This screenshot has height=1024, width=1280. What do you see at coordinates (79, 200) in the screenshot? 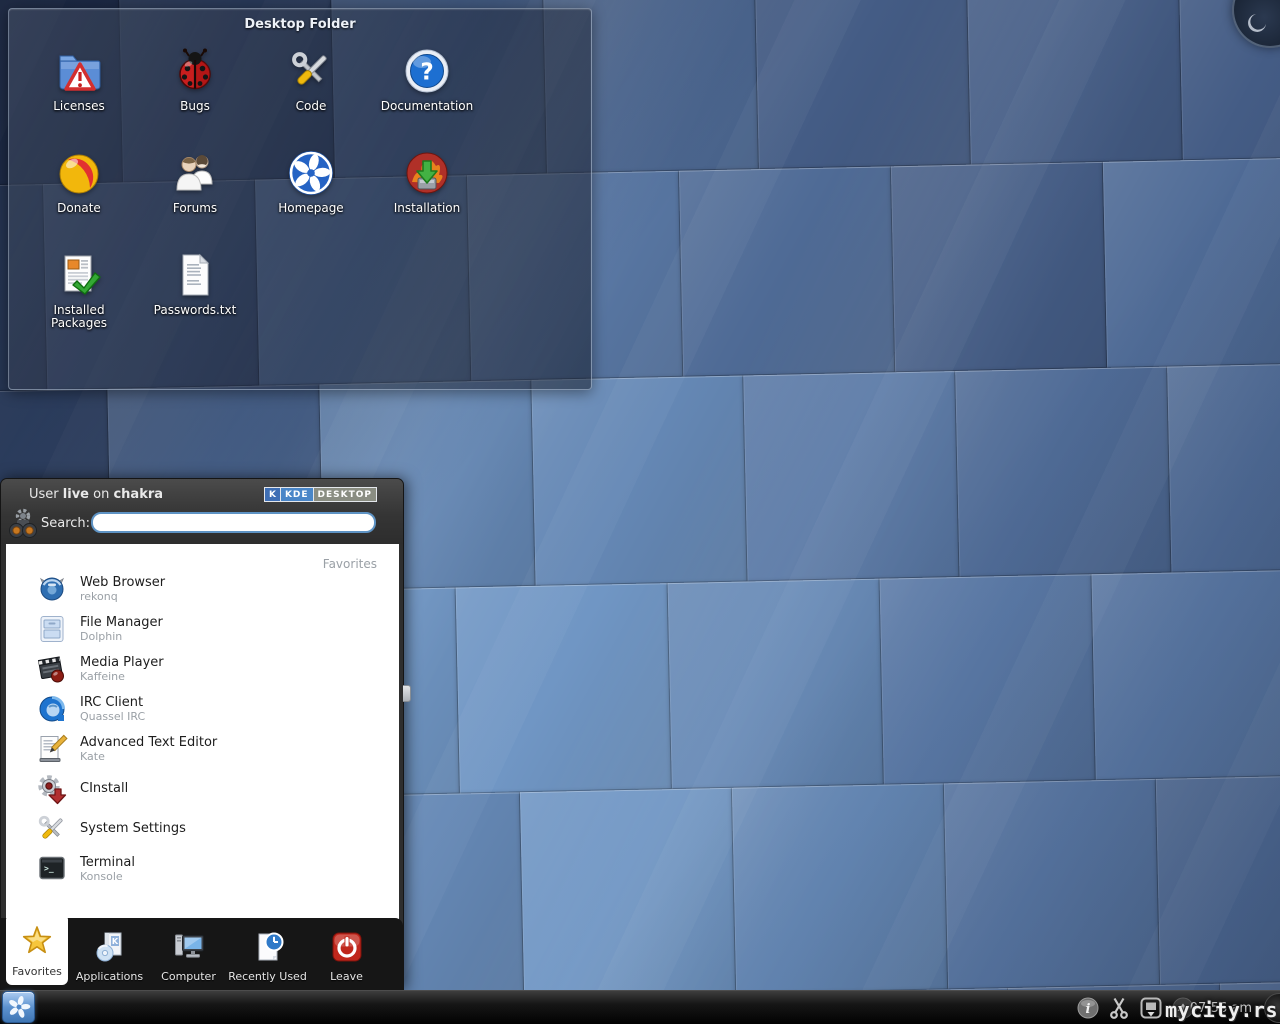
I see `desktop-icon-donate: Donate` at bounding box center [79, 200].